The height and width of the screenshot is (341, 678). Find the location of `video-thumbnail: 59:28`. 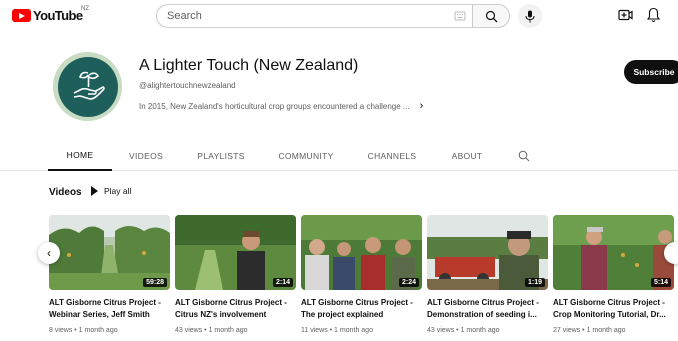

video-thumbnail: 59:28 is located at coordinates (109, 252).